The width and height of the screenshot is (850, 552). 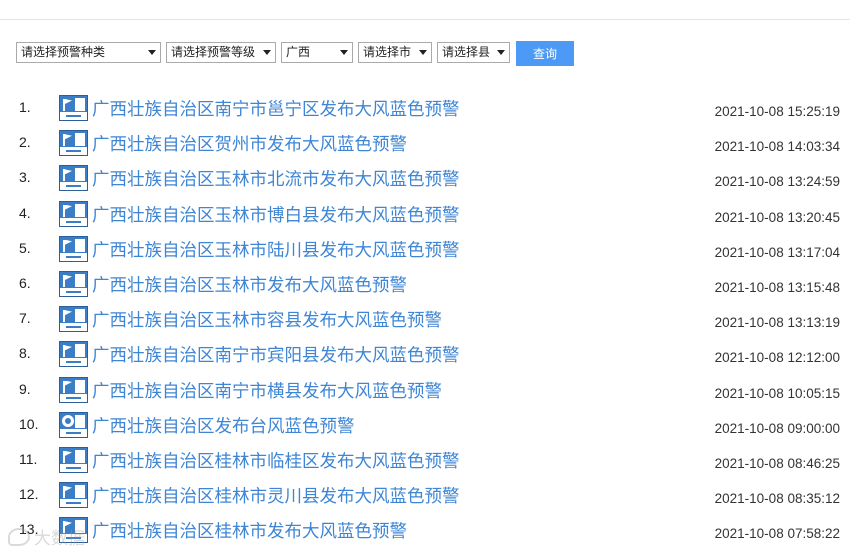 I want to click on list-item-number: 9., so click(x=25, y=388).